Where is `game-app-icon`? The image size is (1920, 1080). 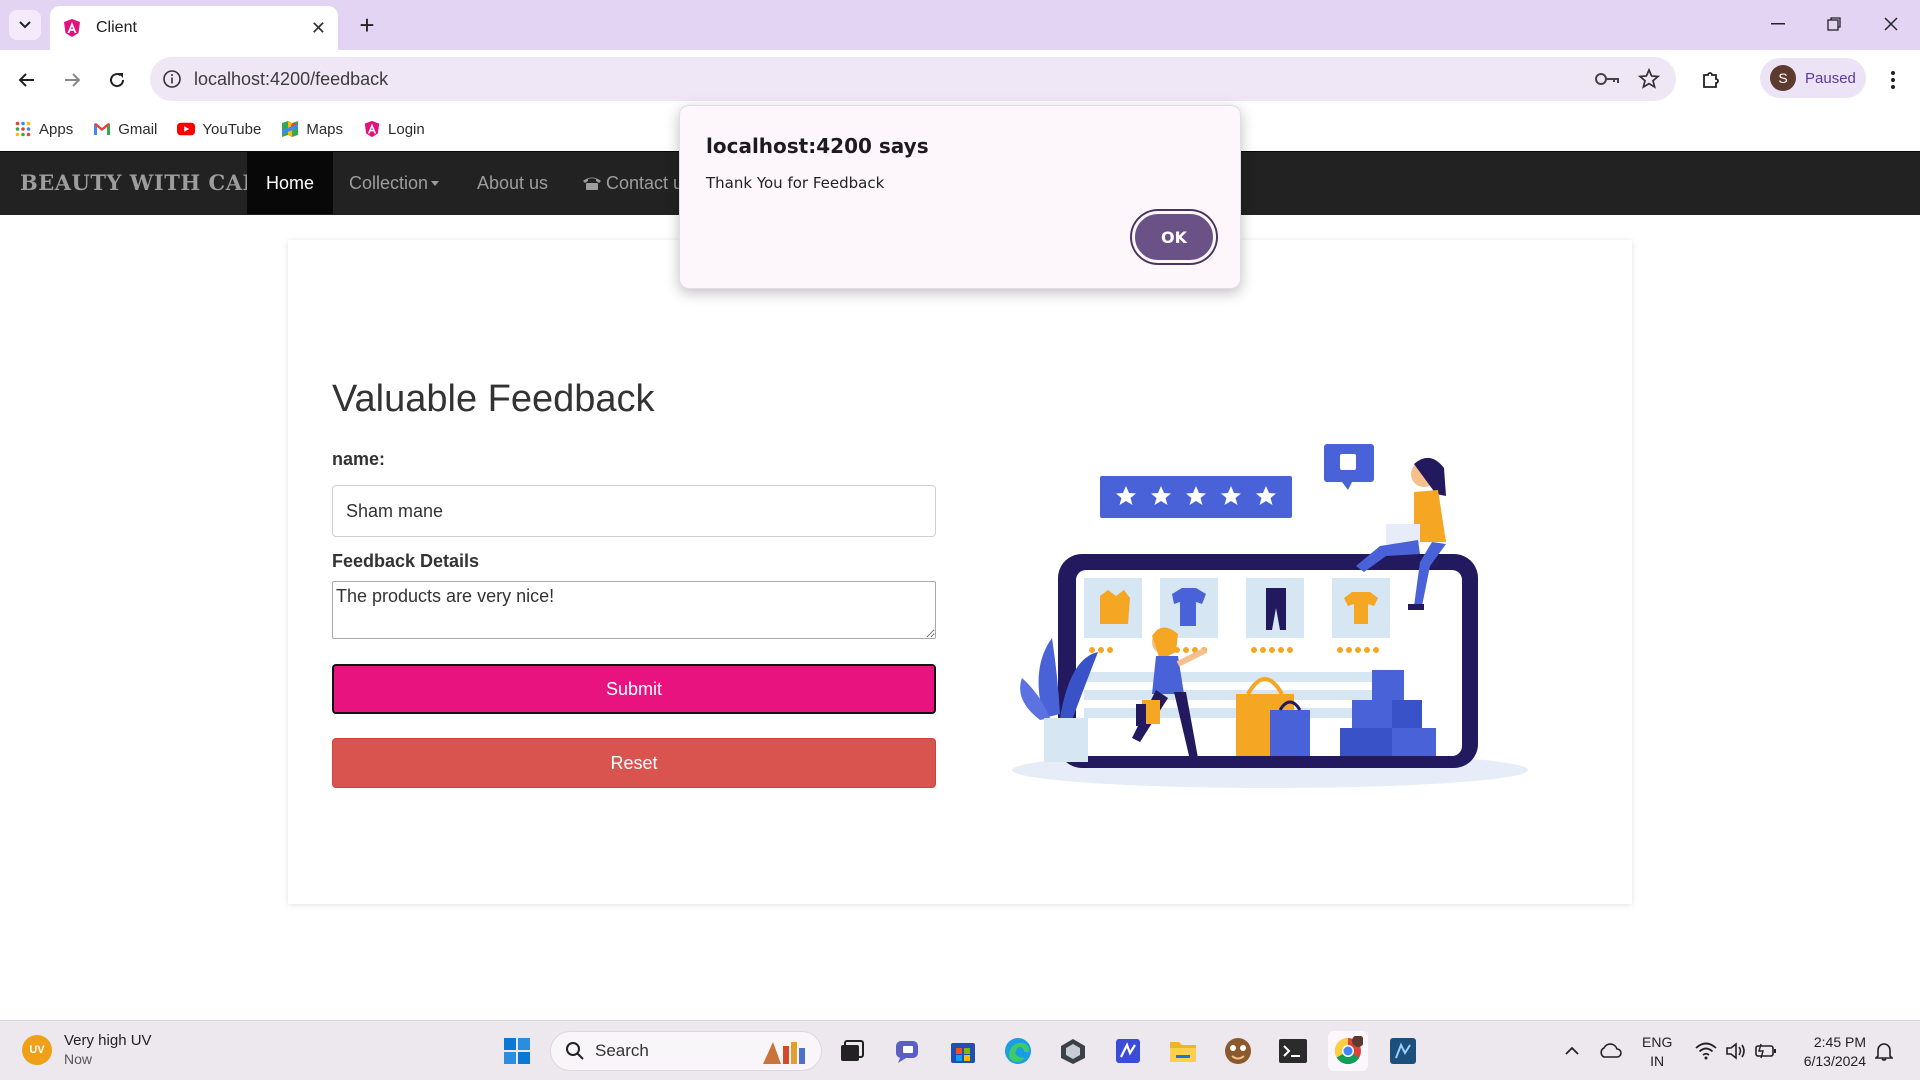 game-app-icon is located at coordinates (1238, 1051).